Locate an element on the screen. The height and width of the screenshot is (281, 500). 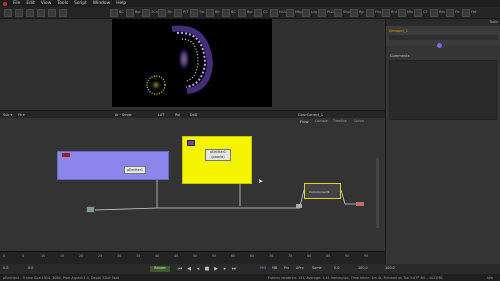
mb-toggle: MB is located at coordinates (274, 268).